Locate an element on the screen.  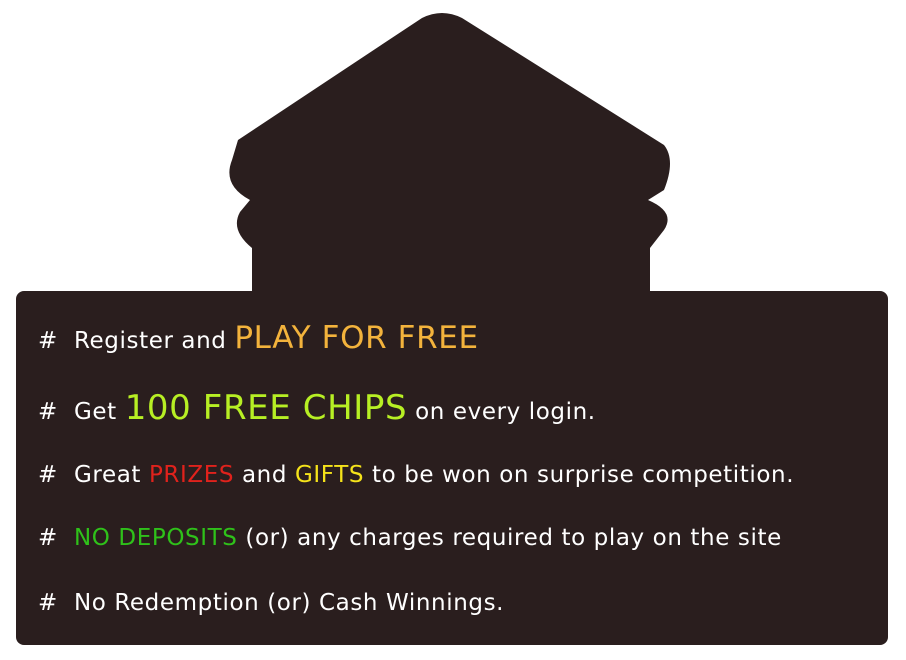
feature-line-5: # No Redemption (or) Cash Winnings. is located at coordinates (271, 603).